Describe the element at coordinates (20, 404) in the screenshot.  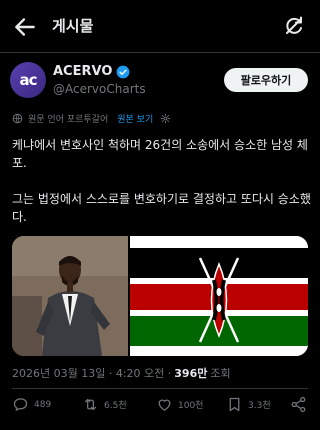
I see `reply-icon` at that location.